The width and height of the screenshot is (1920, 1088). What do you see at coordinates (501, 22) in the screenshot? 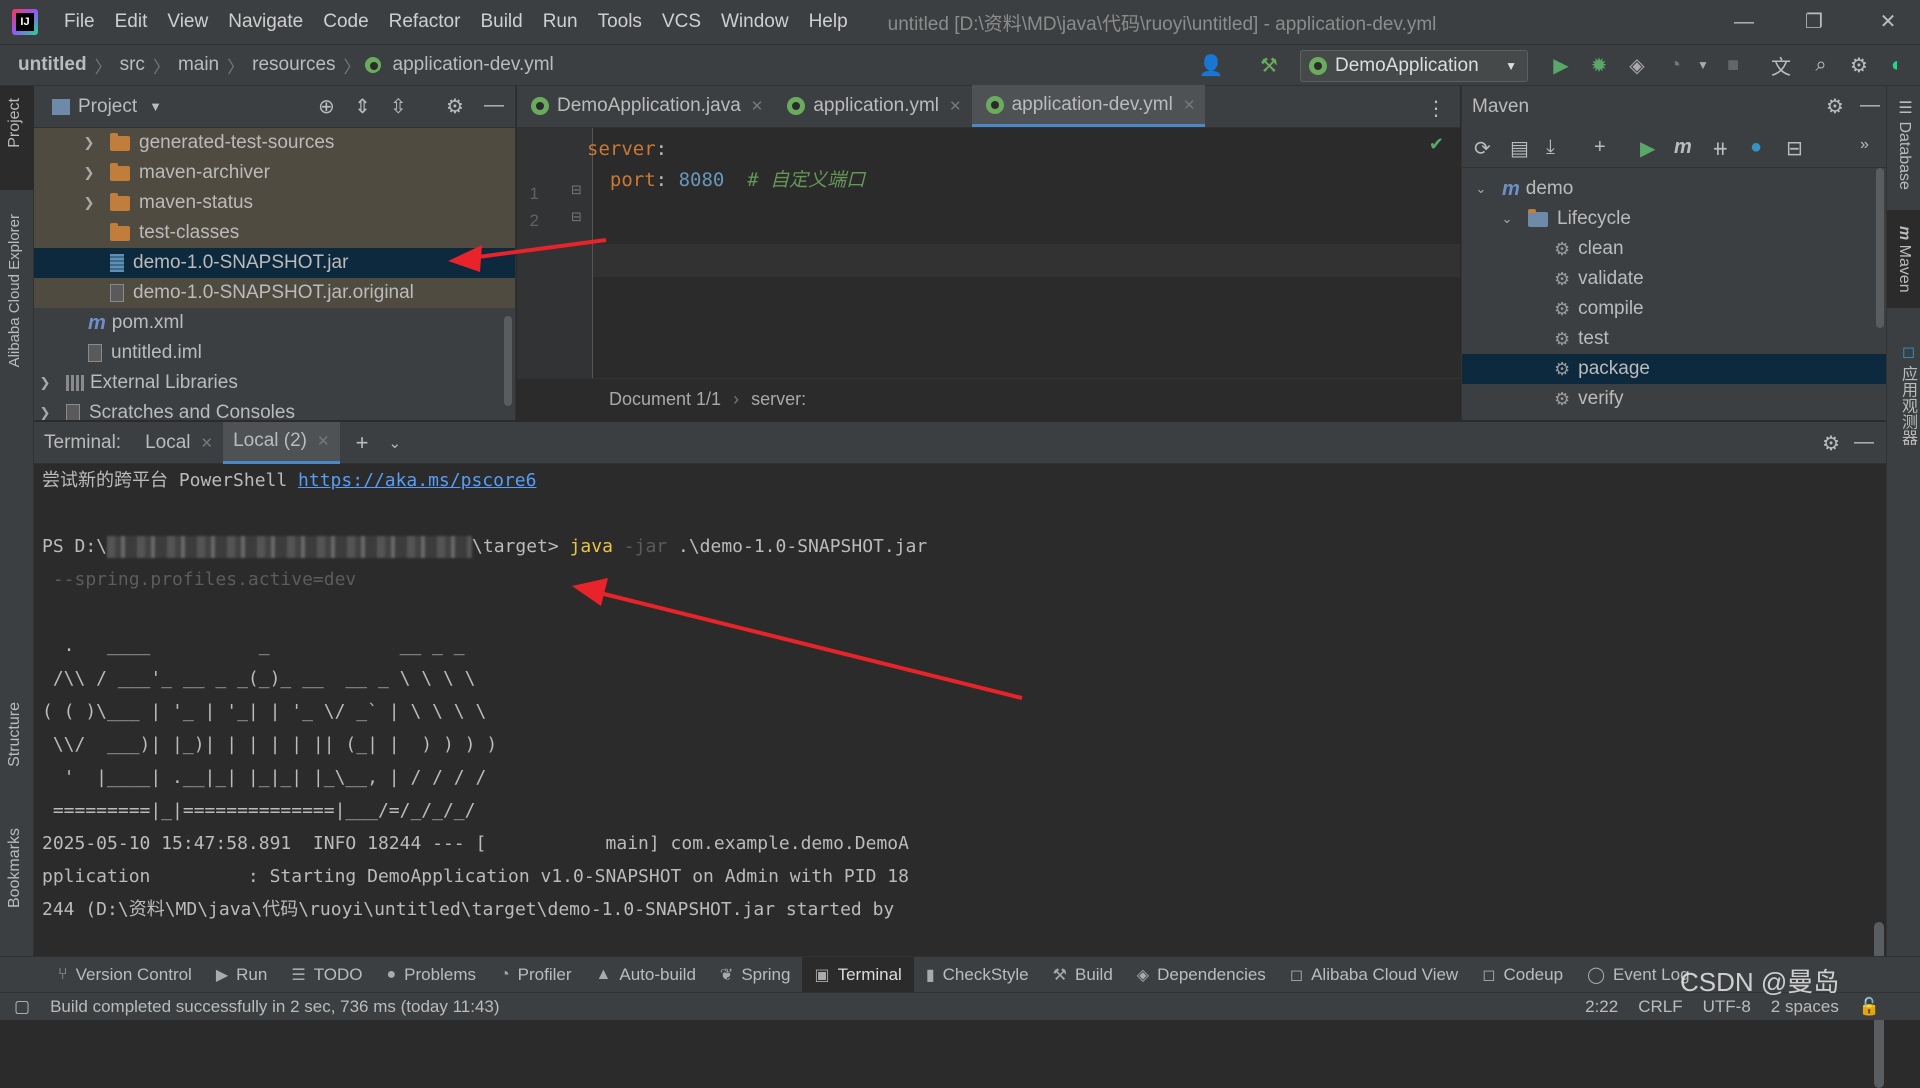
I see `menu-item-build: Build` at bounding box center [501, 22].